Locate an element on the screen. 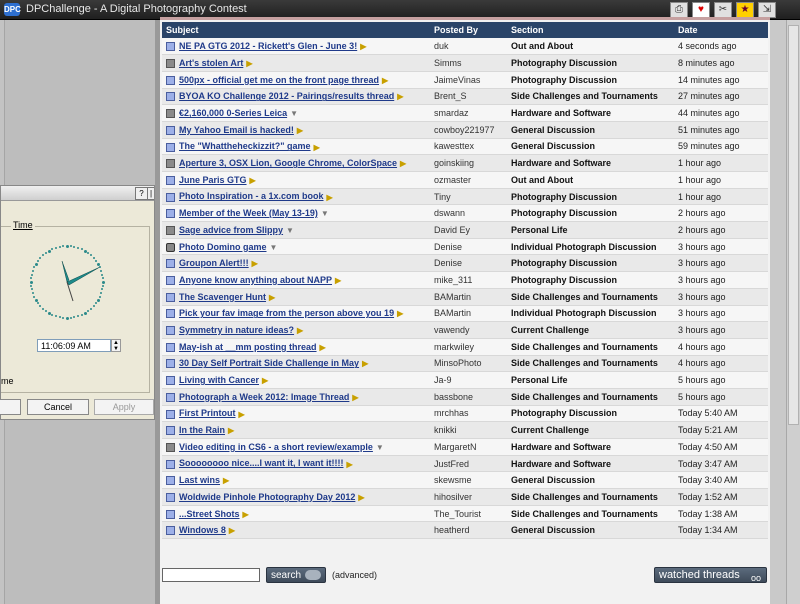 This screenshot has height=604, width=800. thread-poster: Brent_S is located at coordinates (468, 97).